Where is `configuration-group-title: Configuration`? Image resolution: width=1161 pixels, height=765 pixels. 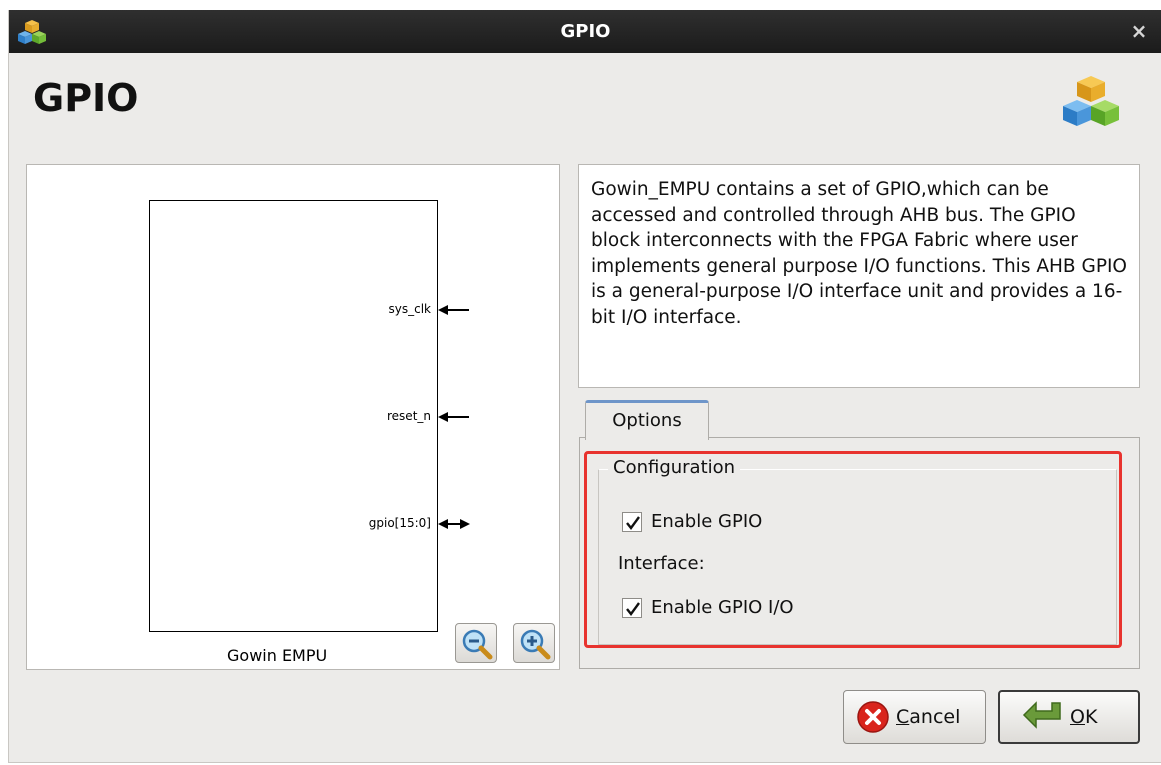
configuration-group-title: Configuration is located at coordinates (674, 467).